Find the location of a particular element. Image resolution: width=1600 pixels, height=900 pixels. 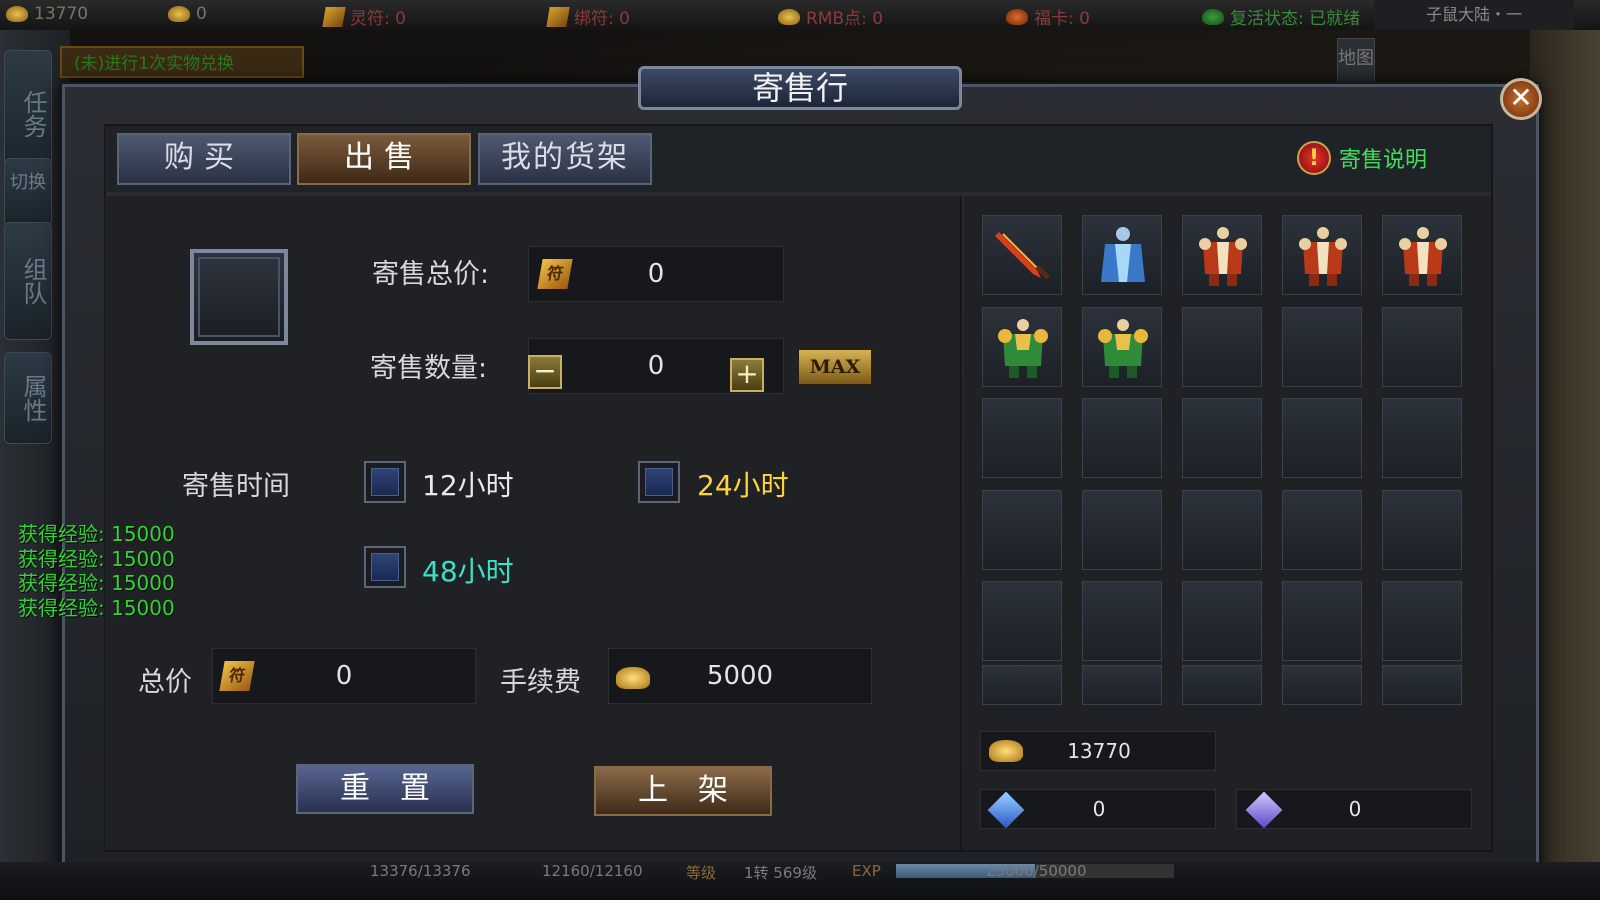

inventory-slot-blue-robe is located at coordinates (1122, 255).